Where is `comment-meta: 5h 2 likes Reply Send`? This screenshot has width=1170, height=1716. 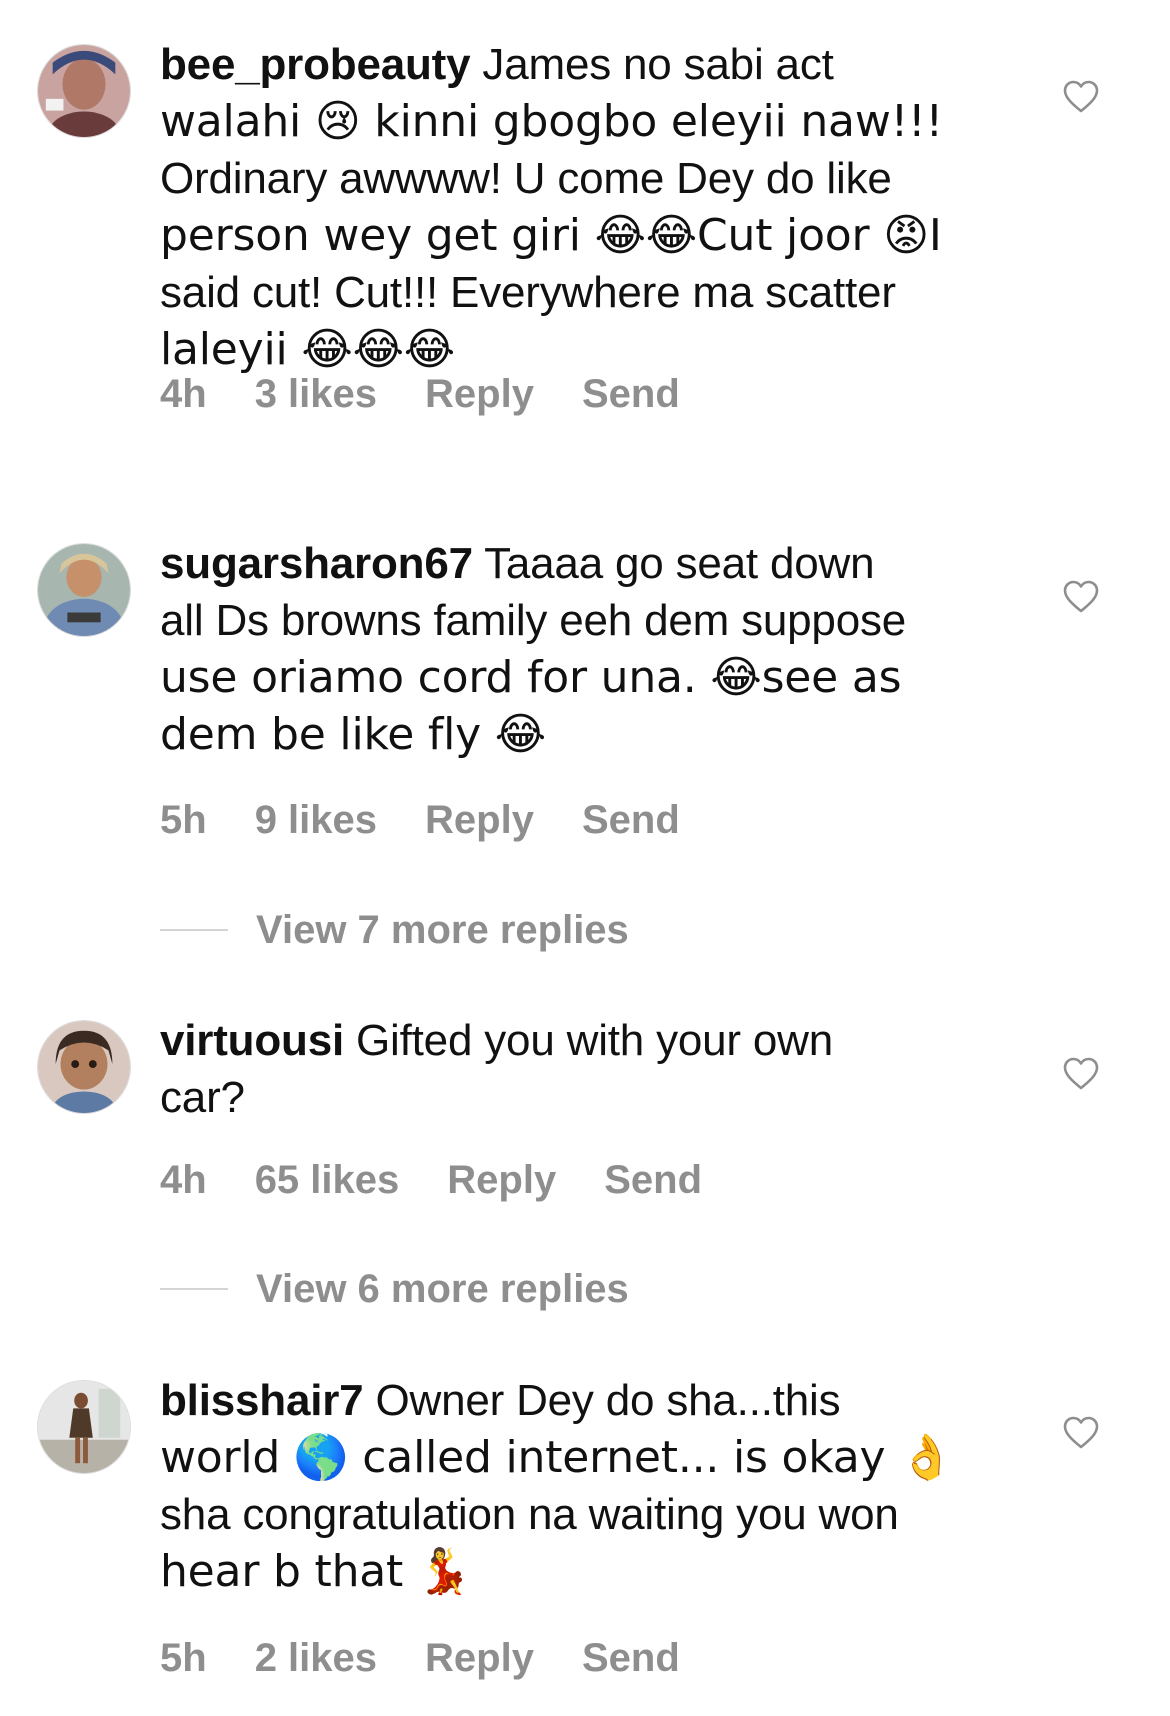 comment-meta: 5h 2 likes Reply Send is located at coordinates (444, 1658).